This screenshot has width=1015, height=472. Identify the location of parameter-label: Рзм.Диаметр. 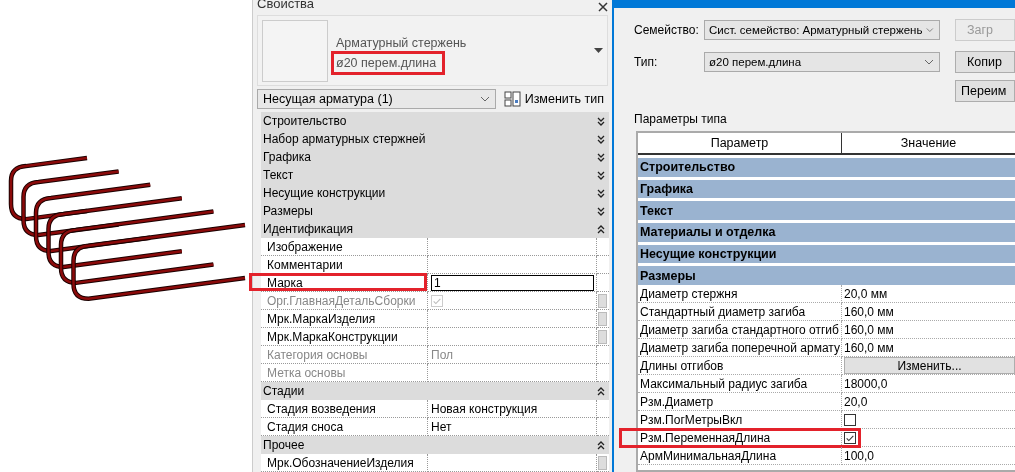
(740, 402).